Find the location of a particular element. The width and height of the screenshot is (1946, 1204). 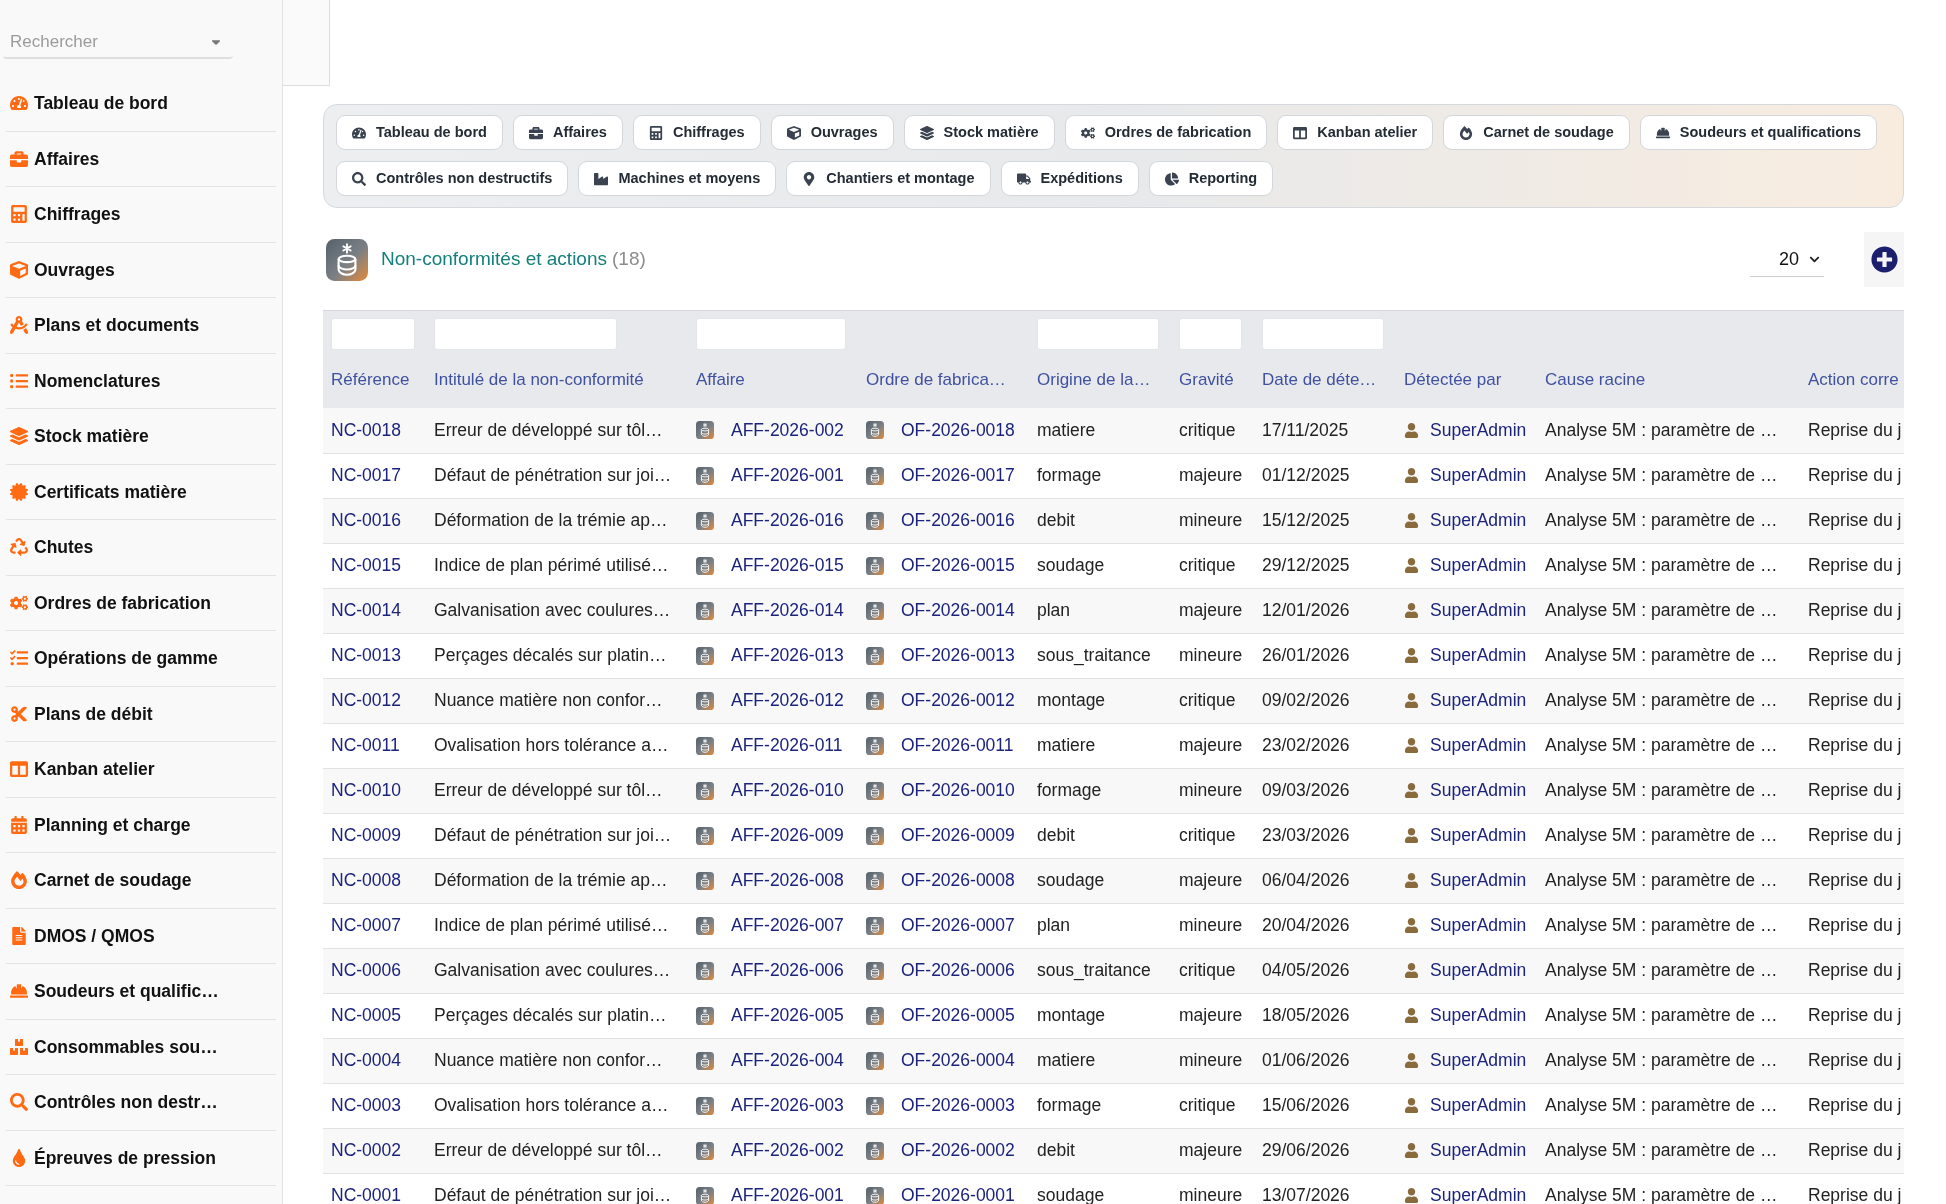

shortcut-tab: Ouvrages is located at coordinates (832, 132).